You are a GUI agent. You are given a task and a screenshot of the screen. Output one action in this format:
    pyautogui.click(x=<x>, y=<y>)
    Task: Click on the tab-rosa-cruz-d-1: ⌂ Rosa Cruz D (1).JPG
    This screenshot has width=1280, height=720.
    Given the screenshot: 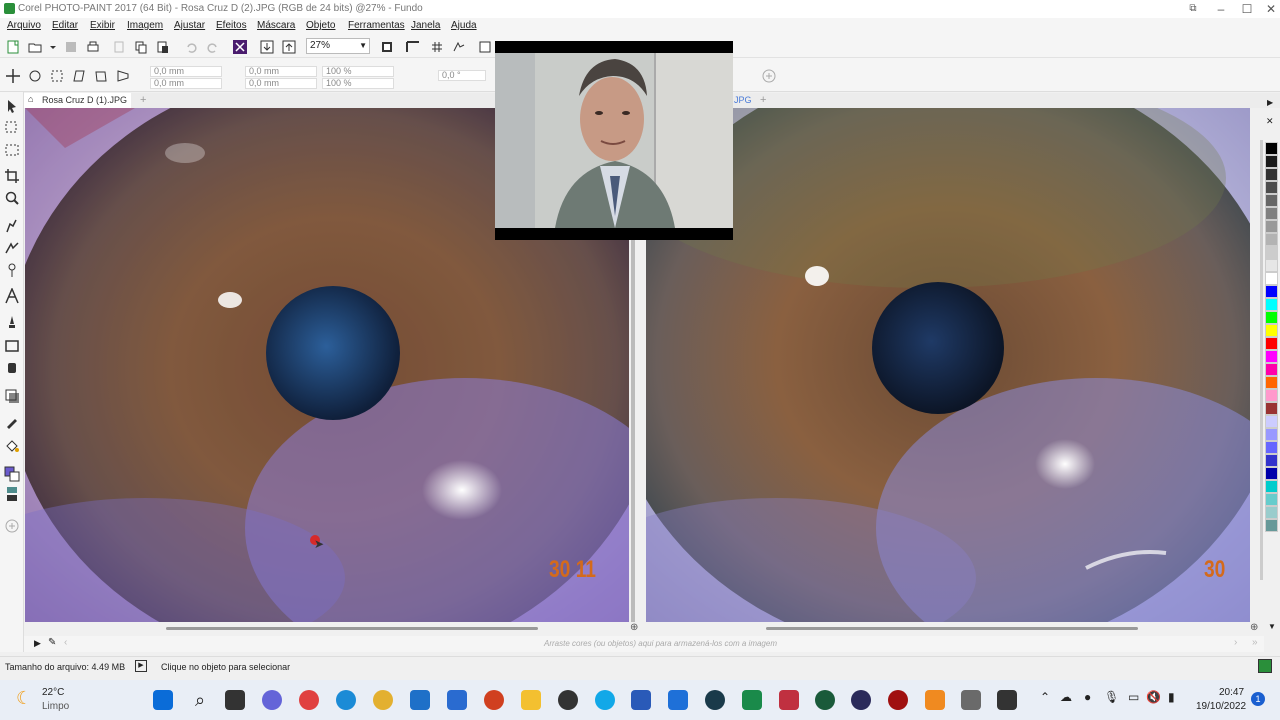 What is the action you would take?
    pyautogui.click(x=78, y=100)
    